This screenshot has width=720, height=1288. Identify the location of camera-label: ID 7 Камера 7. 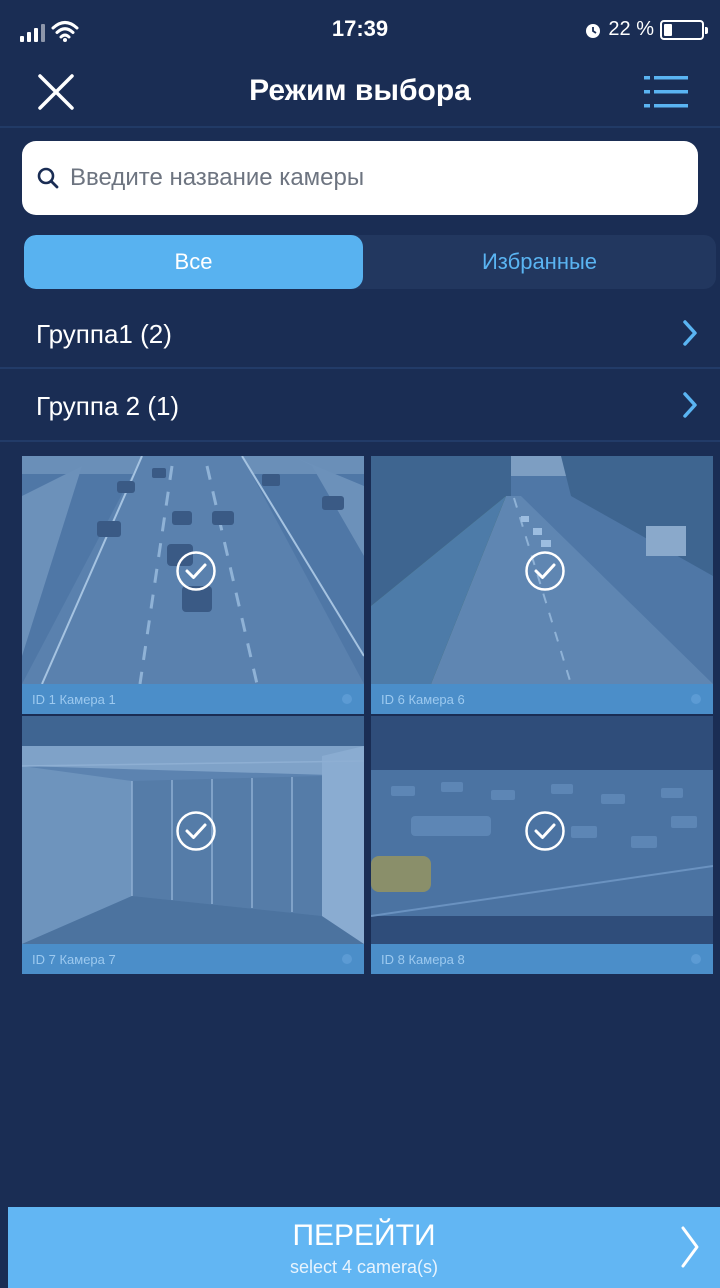
(193, 959).